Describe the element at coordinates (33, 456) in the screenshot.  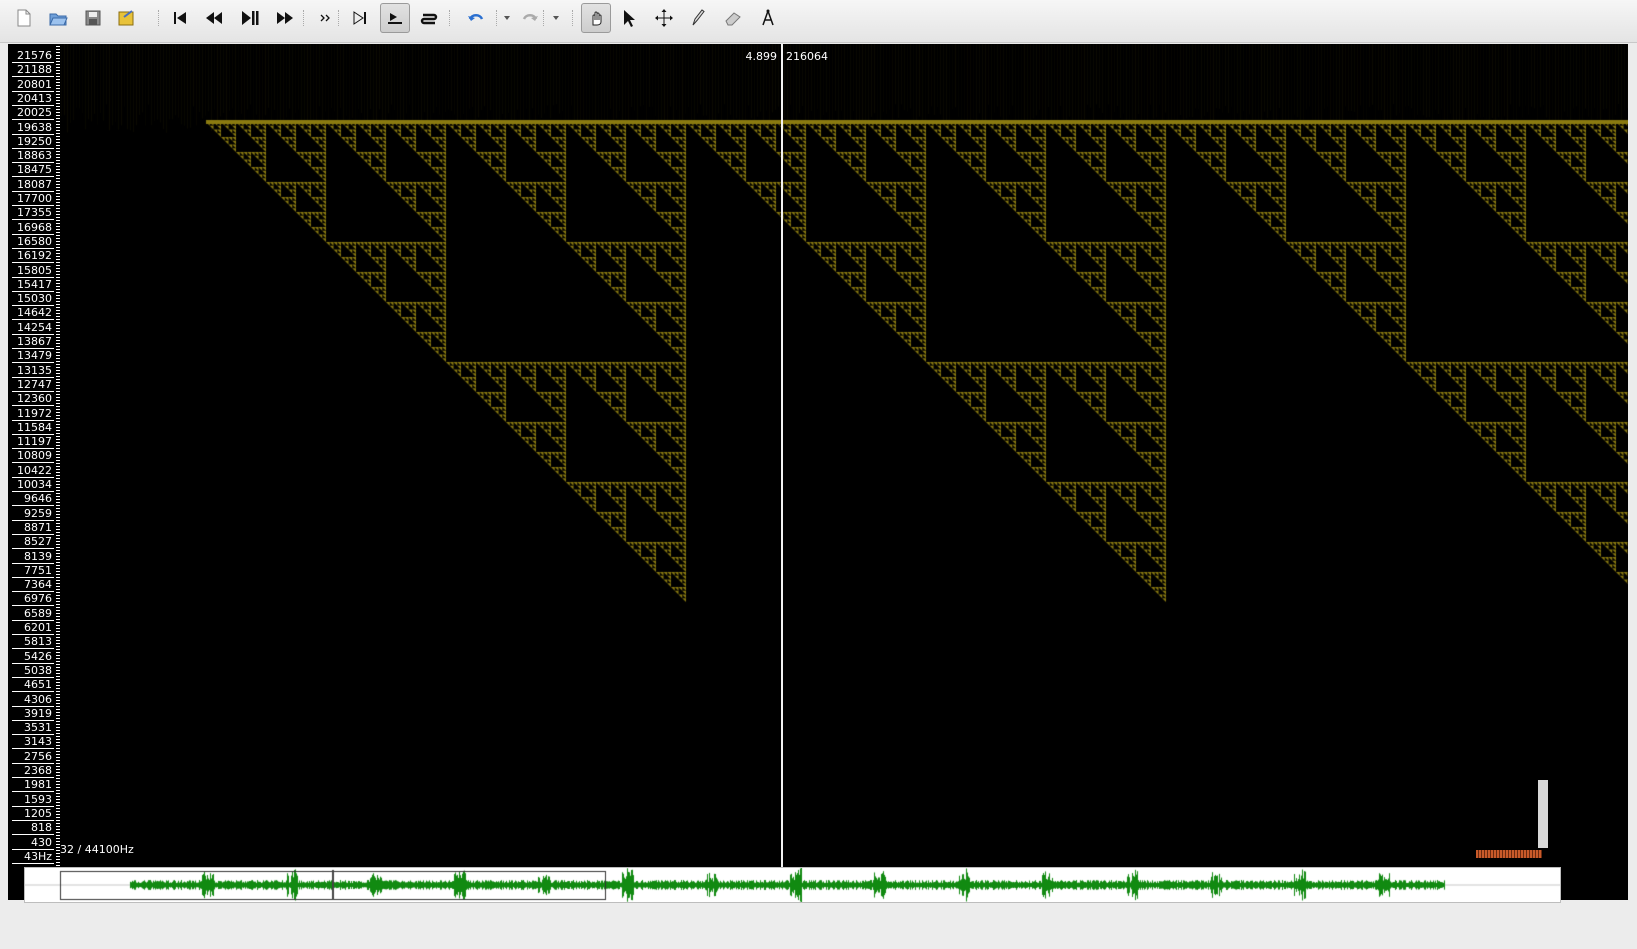
I see `frequency-tick: 10809` at that location.